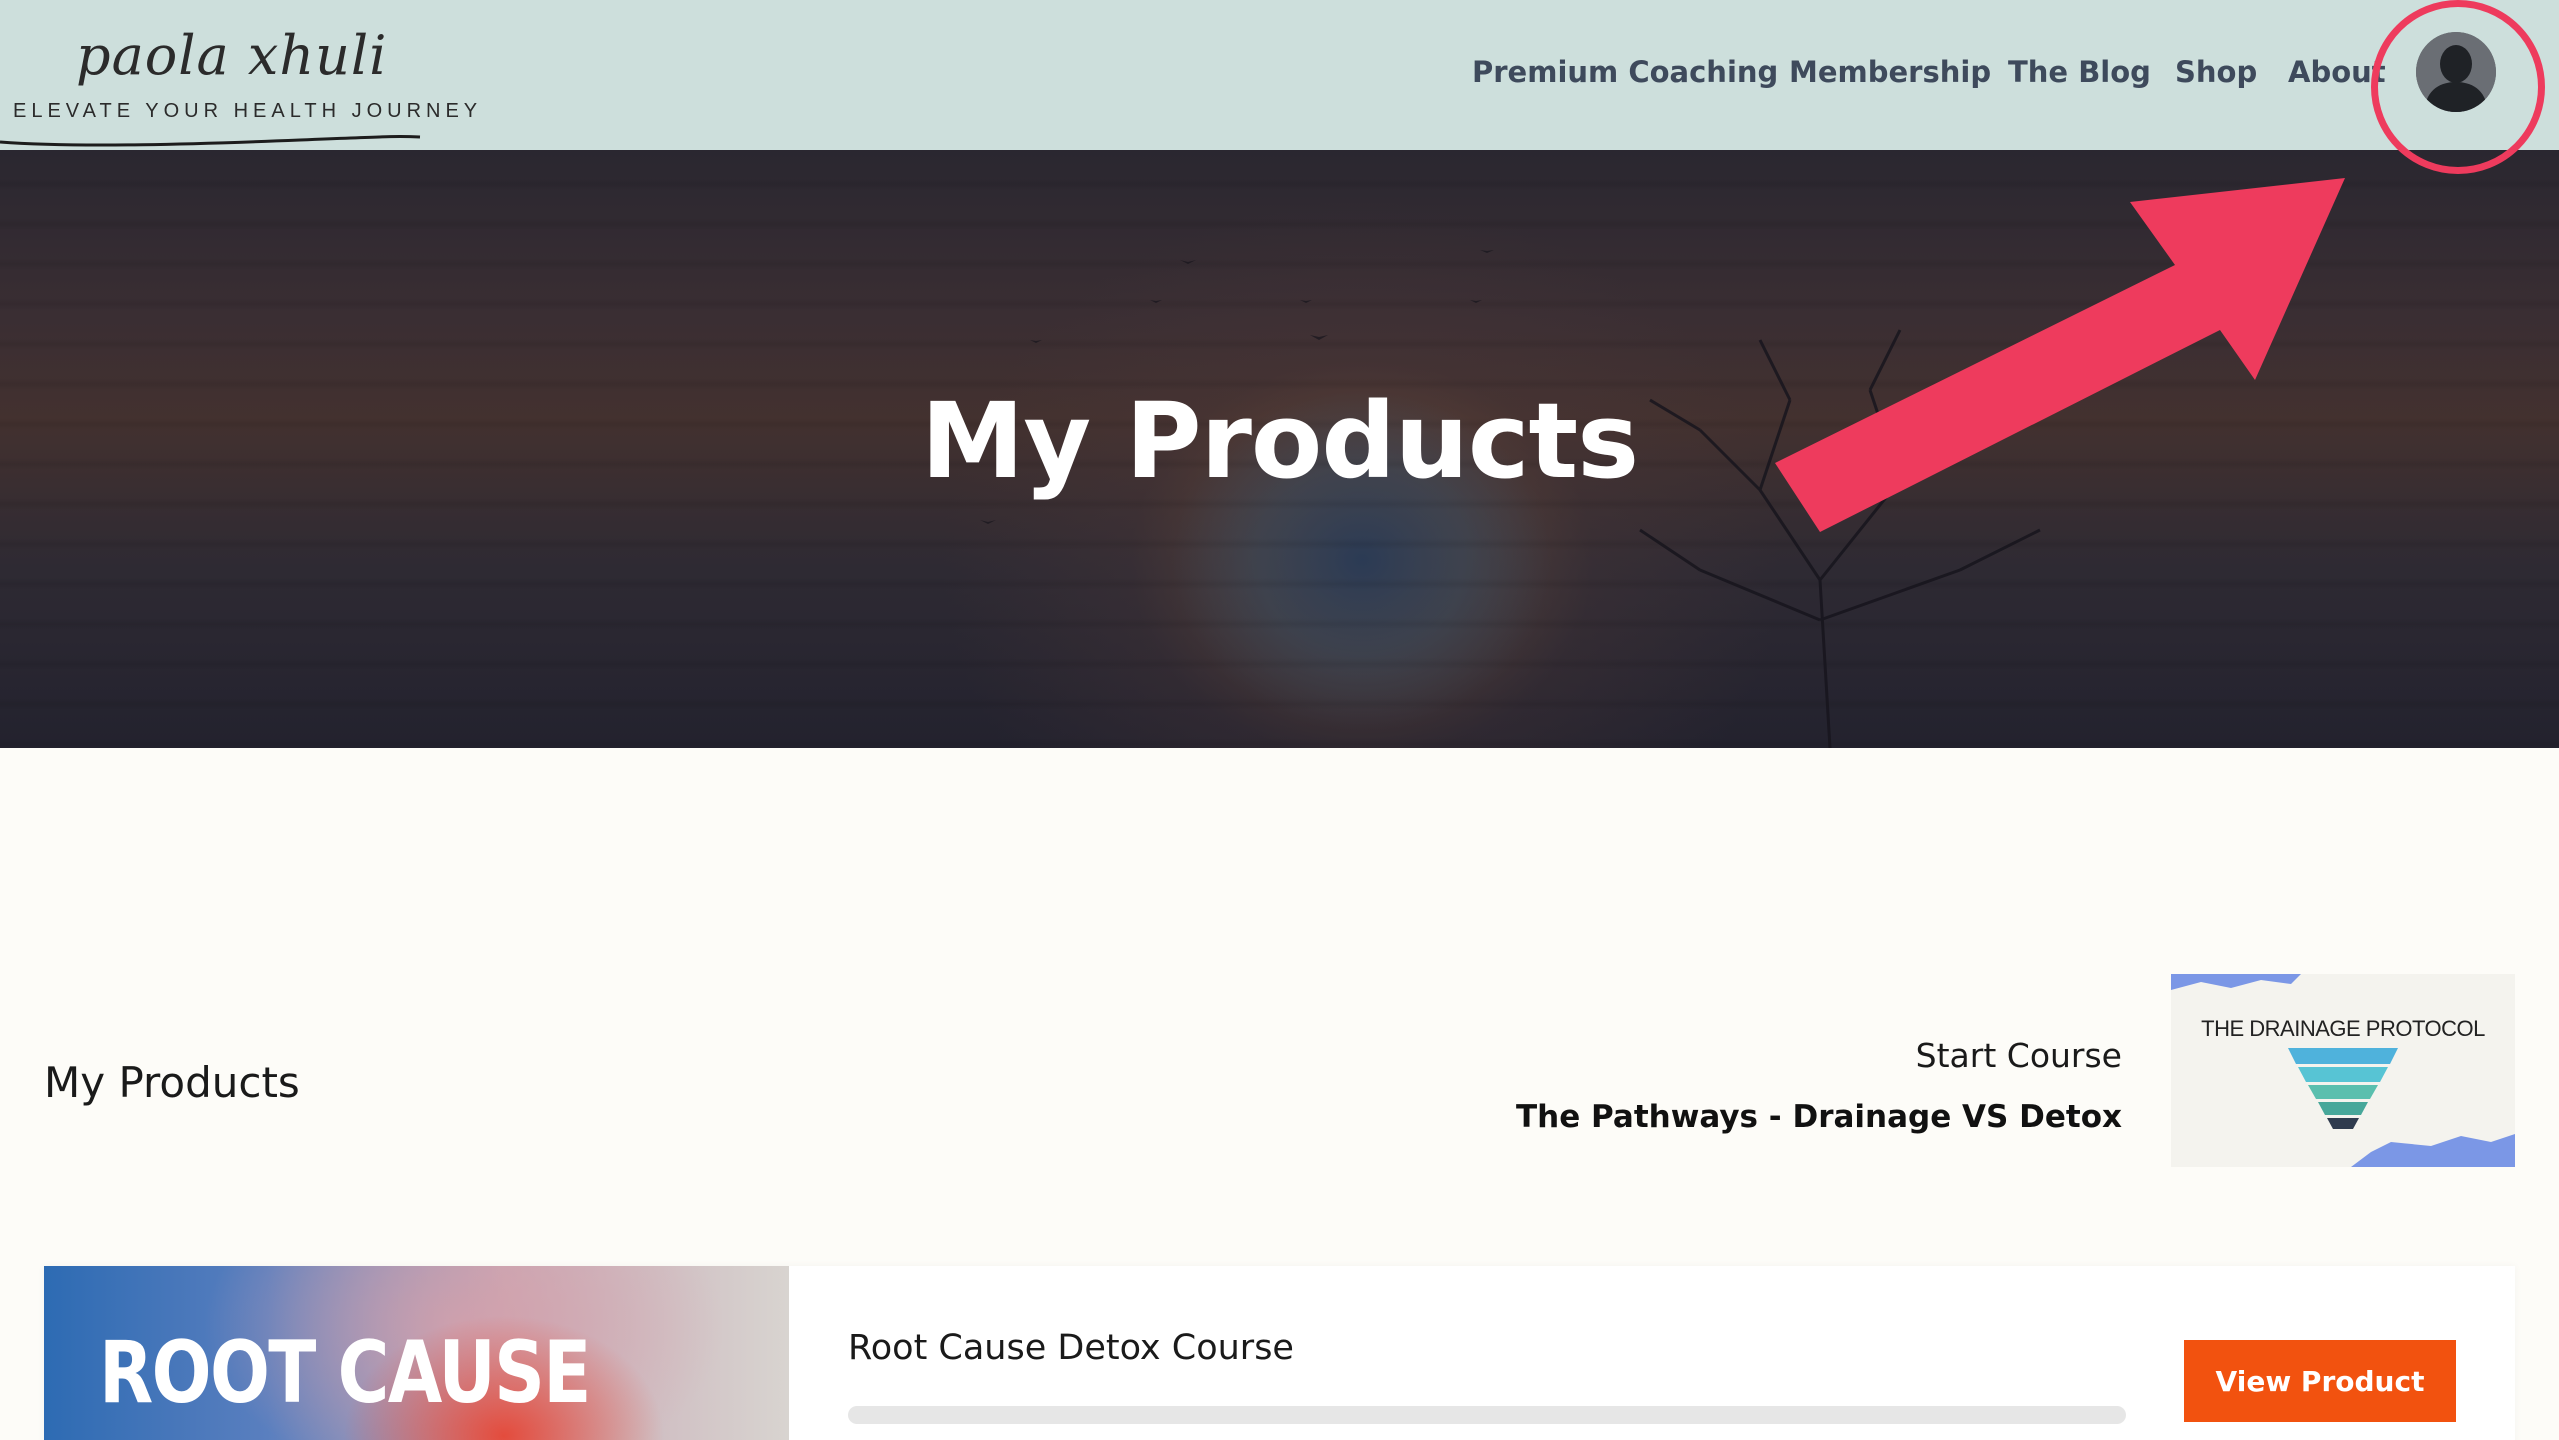 The height and width of the screenshot is (1440, 2559). I want to click on thumbnail-graphic, so click(2343, 1070).